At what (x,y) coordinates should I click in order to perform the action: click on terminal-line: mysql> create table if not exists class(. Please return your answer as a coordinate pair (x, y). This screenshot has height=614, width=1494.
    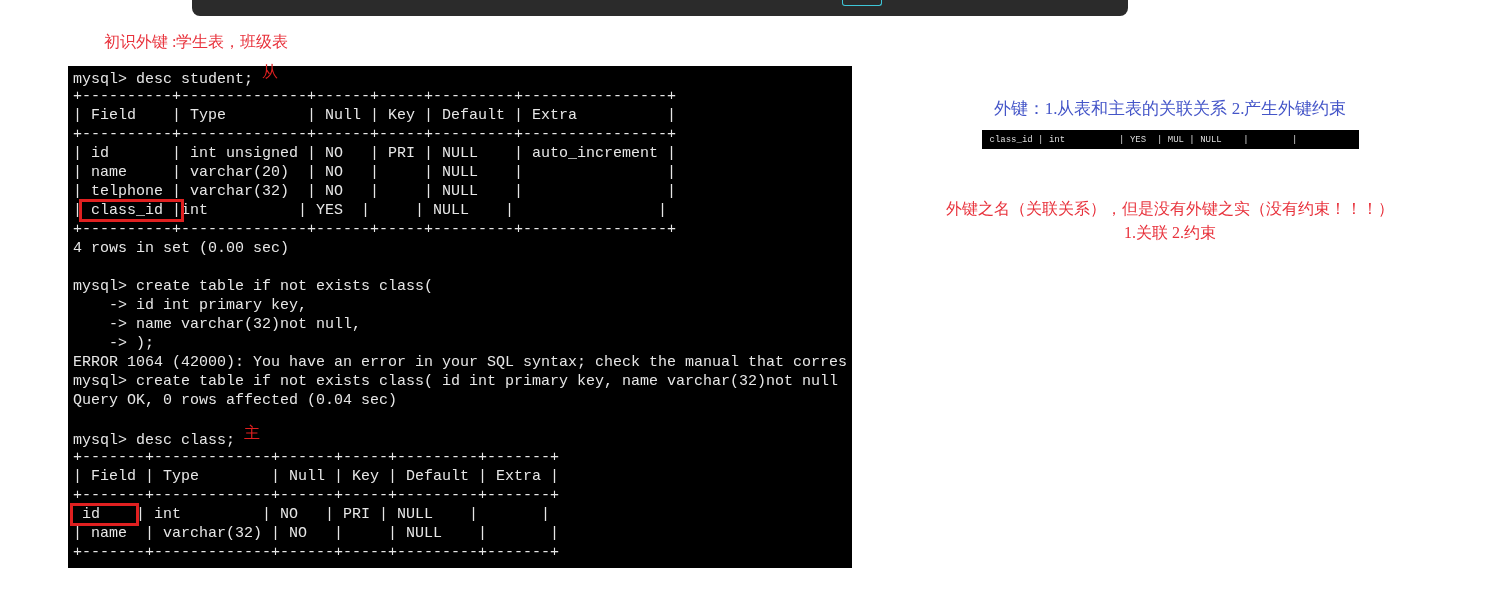
    Looking at the image, I should click on (253, 286).